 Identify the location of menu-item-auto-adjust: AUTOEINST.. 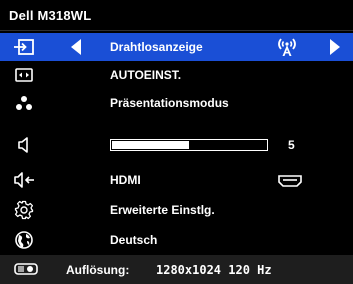
(176, 75).